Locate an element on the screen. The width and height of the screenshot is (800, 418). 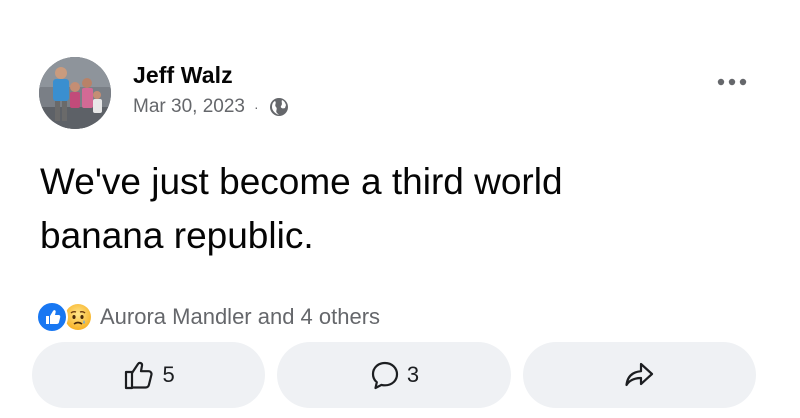
like-button: 5 is located at coordinates (149, 375).